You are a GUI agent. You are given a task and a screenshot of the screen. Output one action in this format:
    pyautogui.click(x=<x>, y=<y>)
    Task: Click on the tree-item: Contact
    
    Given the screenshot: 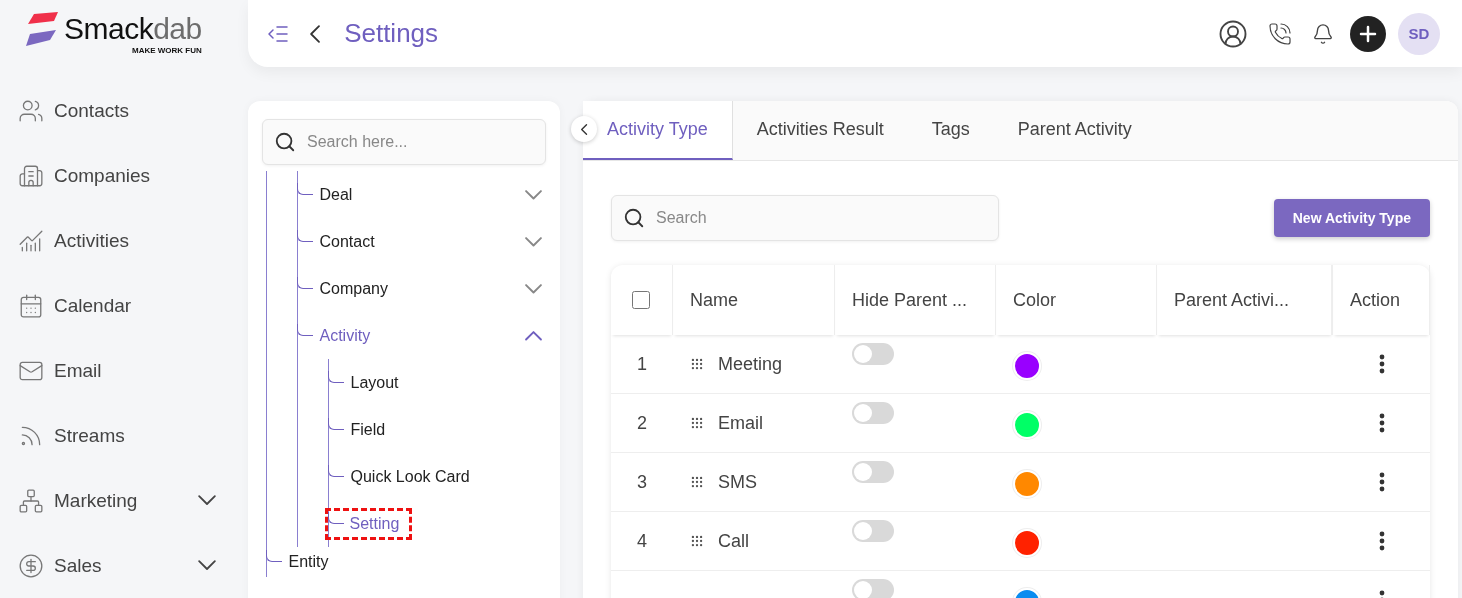 What is the action you would take?
    pyautogui.click(x=422, y=241)
    